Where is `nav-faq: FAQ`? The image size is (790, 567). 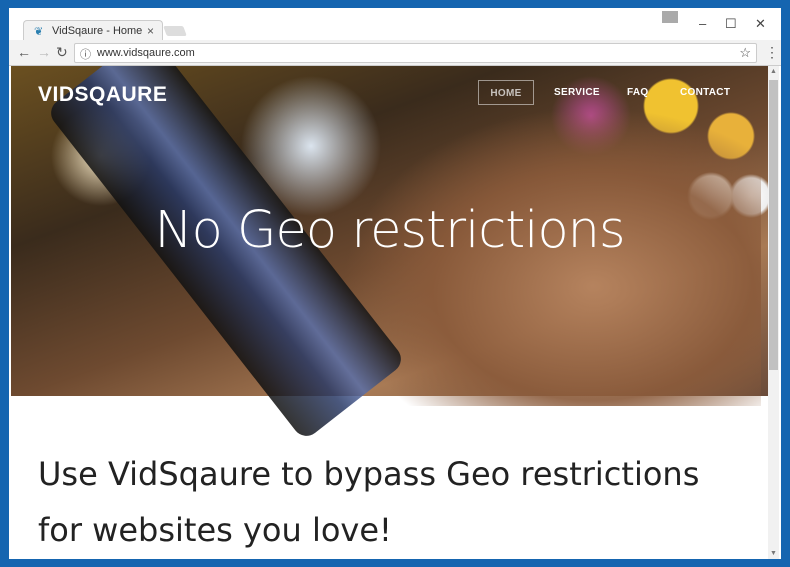
nav-faq: FAQ is located at coordinates (637, 92).